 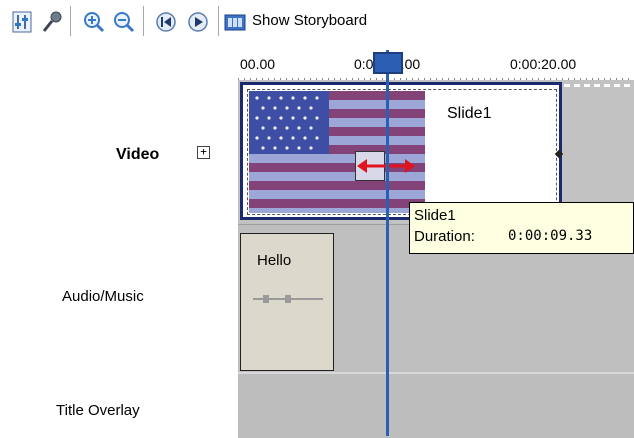 I want to click on expand-video-track-button: +, so click(x=203, y=152).